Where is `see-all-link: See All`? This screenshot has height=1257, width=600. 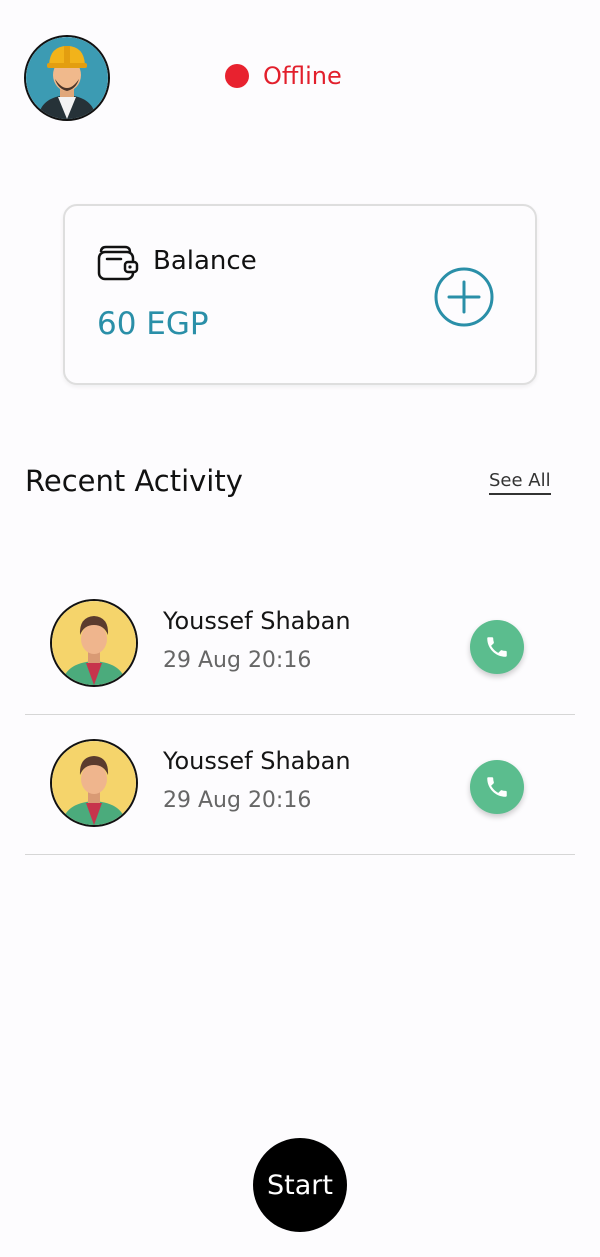 see-all-link: See All is located at coordinates (520, 482).